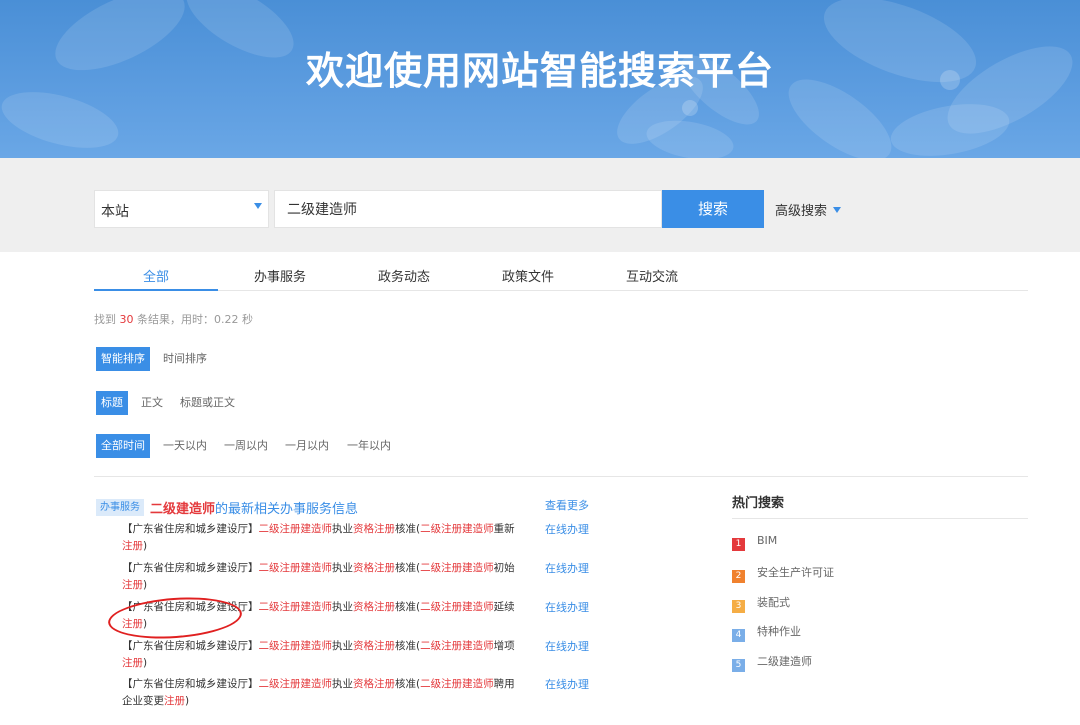 The image size is (1080, 725). Describe the element at coordinates (755, 542) in the screenshot. I see `hot-search-item: 1 BIM` at that location.